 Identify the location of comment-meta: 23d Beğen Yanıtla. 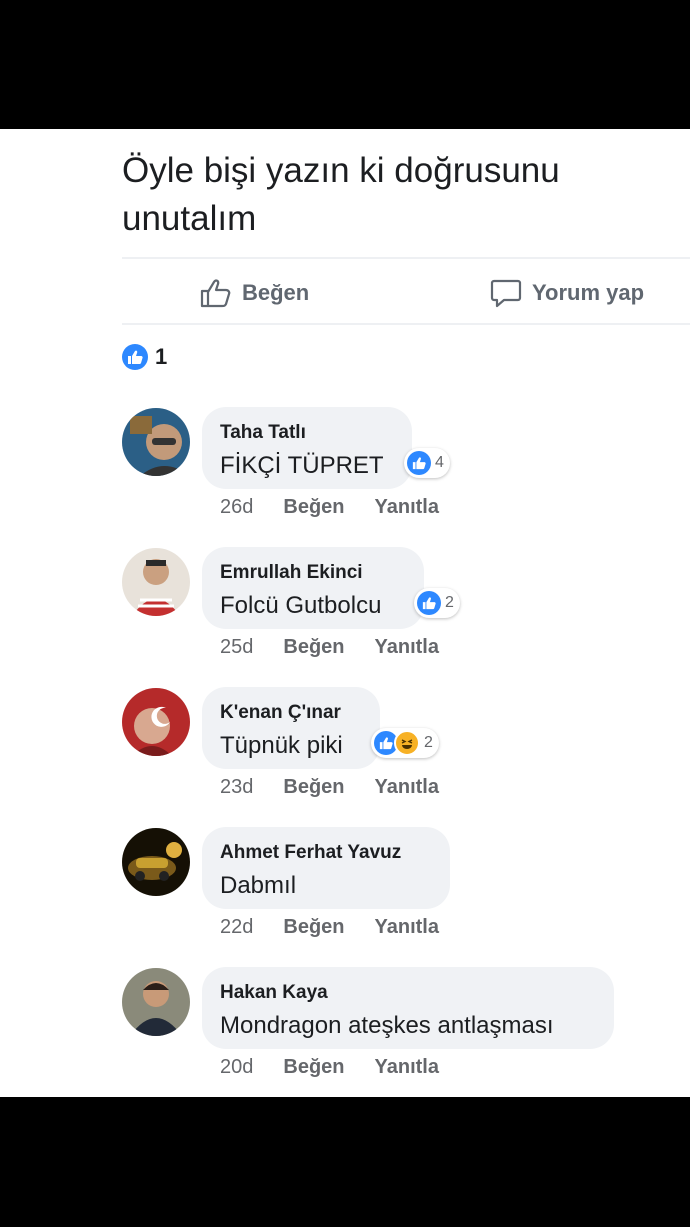
(344, 787).